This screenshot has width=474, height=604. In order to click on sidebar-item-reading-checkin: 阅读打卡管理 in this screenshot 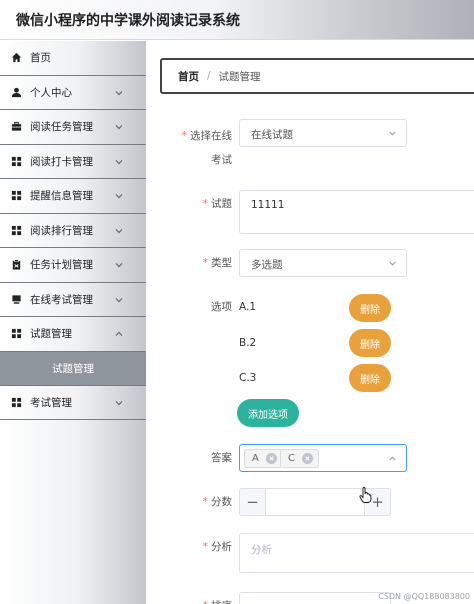, I will do `click(73, 162)`.